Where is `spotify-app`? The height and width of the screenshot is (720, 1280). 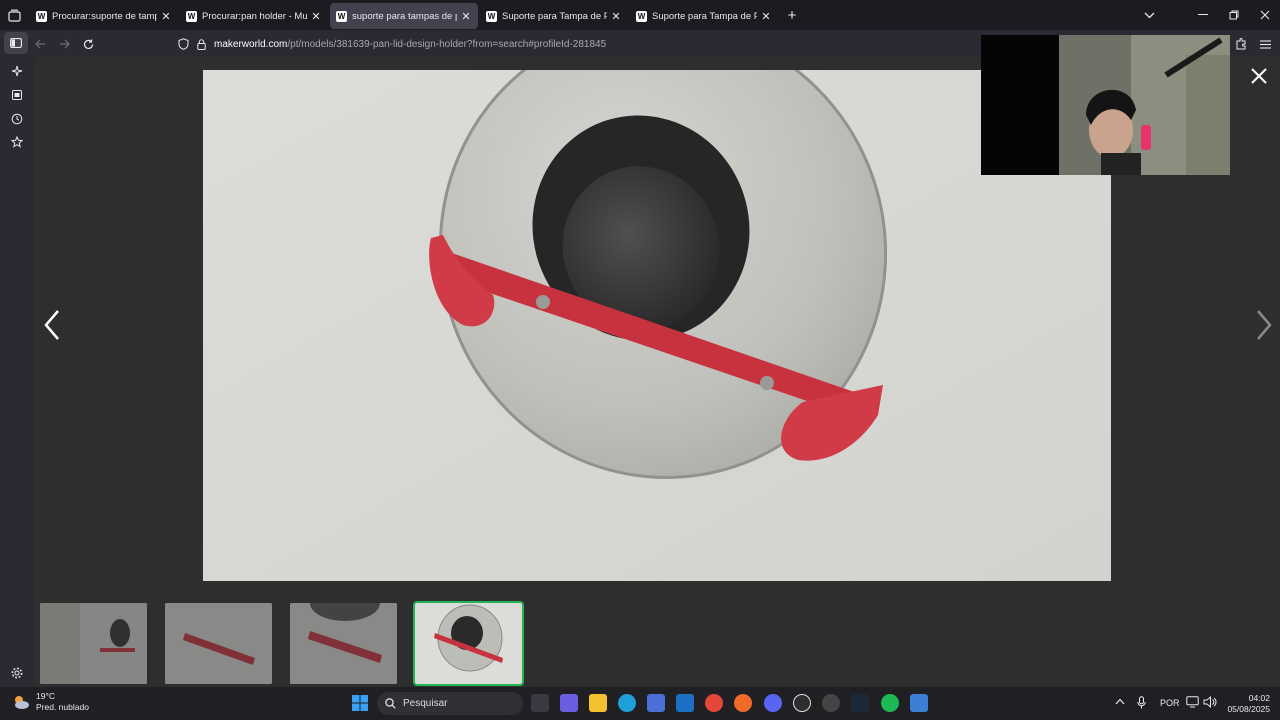 spotify-app is located at coordinates (890, 703).